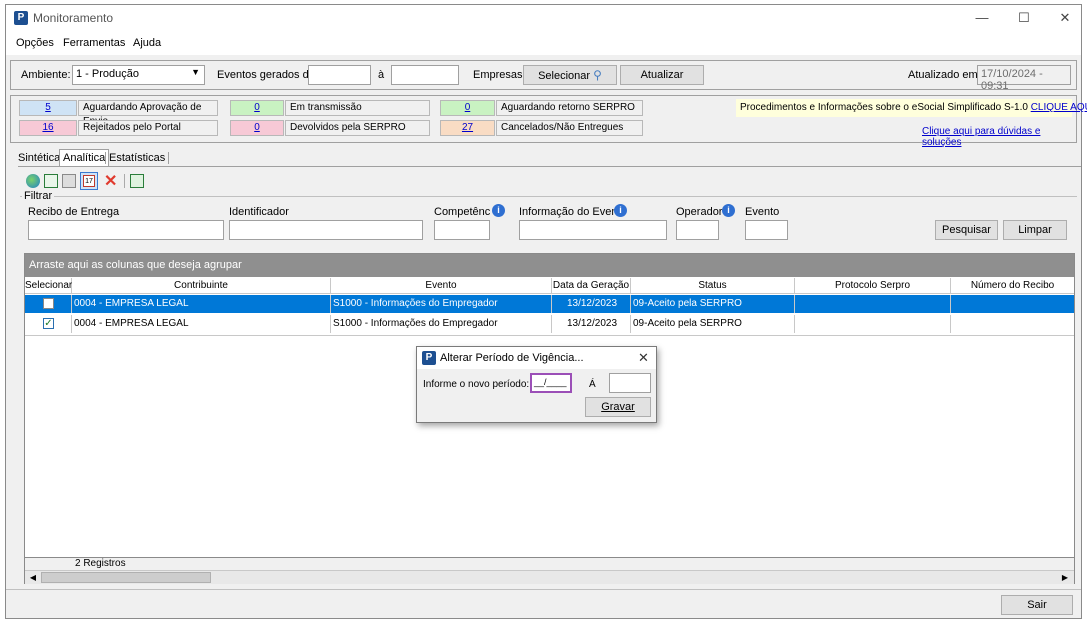 The height and width of the screenshot is (623, 1087). What do you see at coordinates (476, 384) in the screenshot?
I see `dialog-prompt: Informe o novo período:` at bounding box center [476, 384].